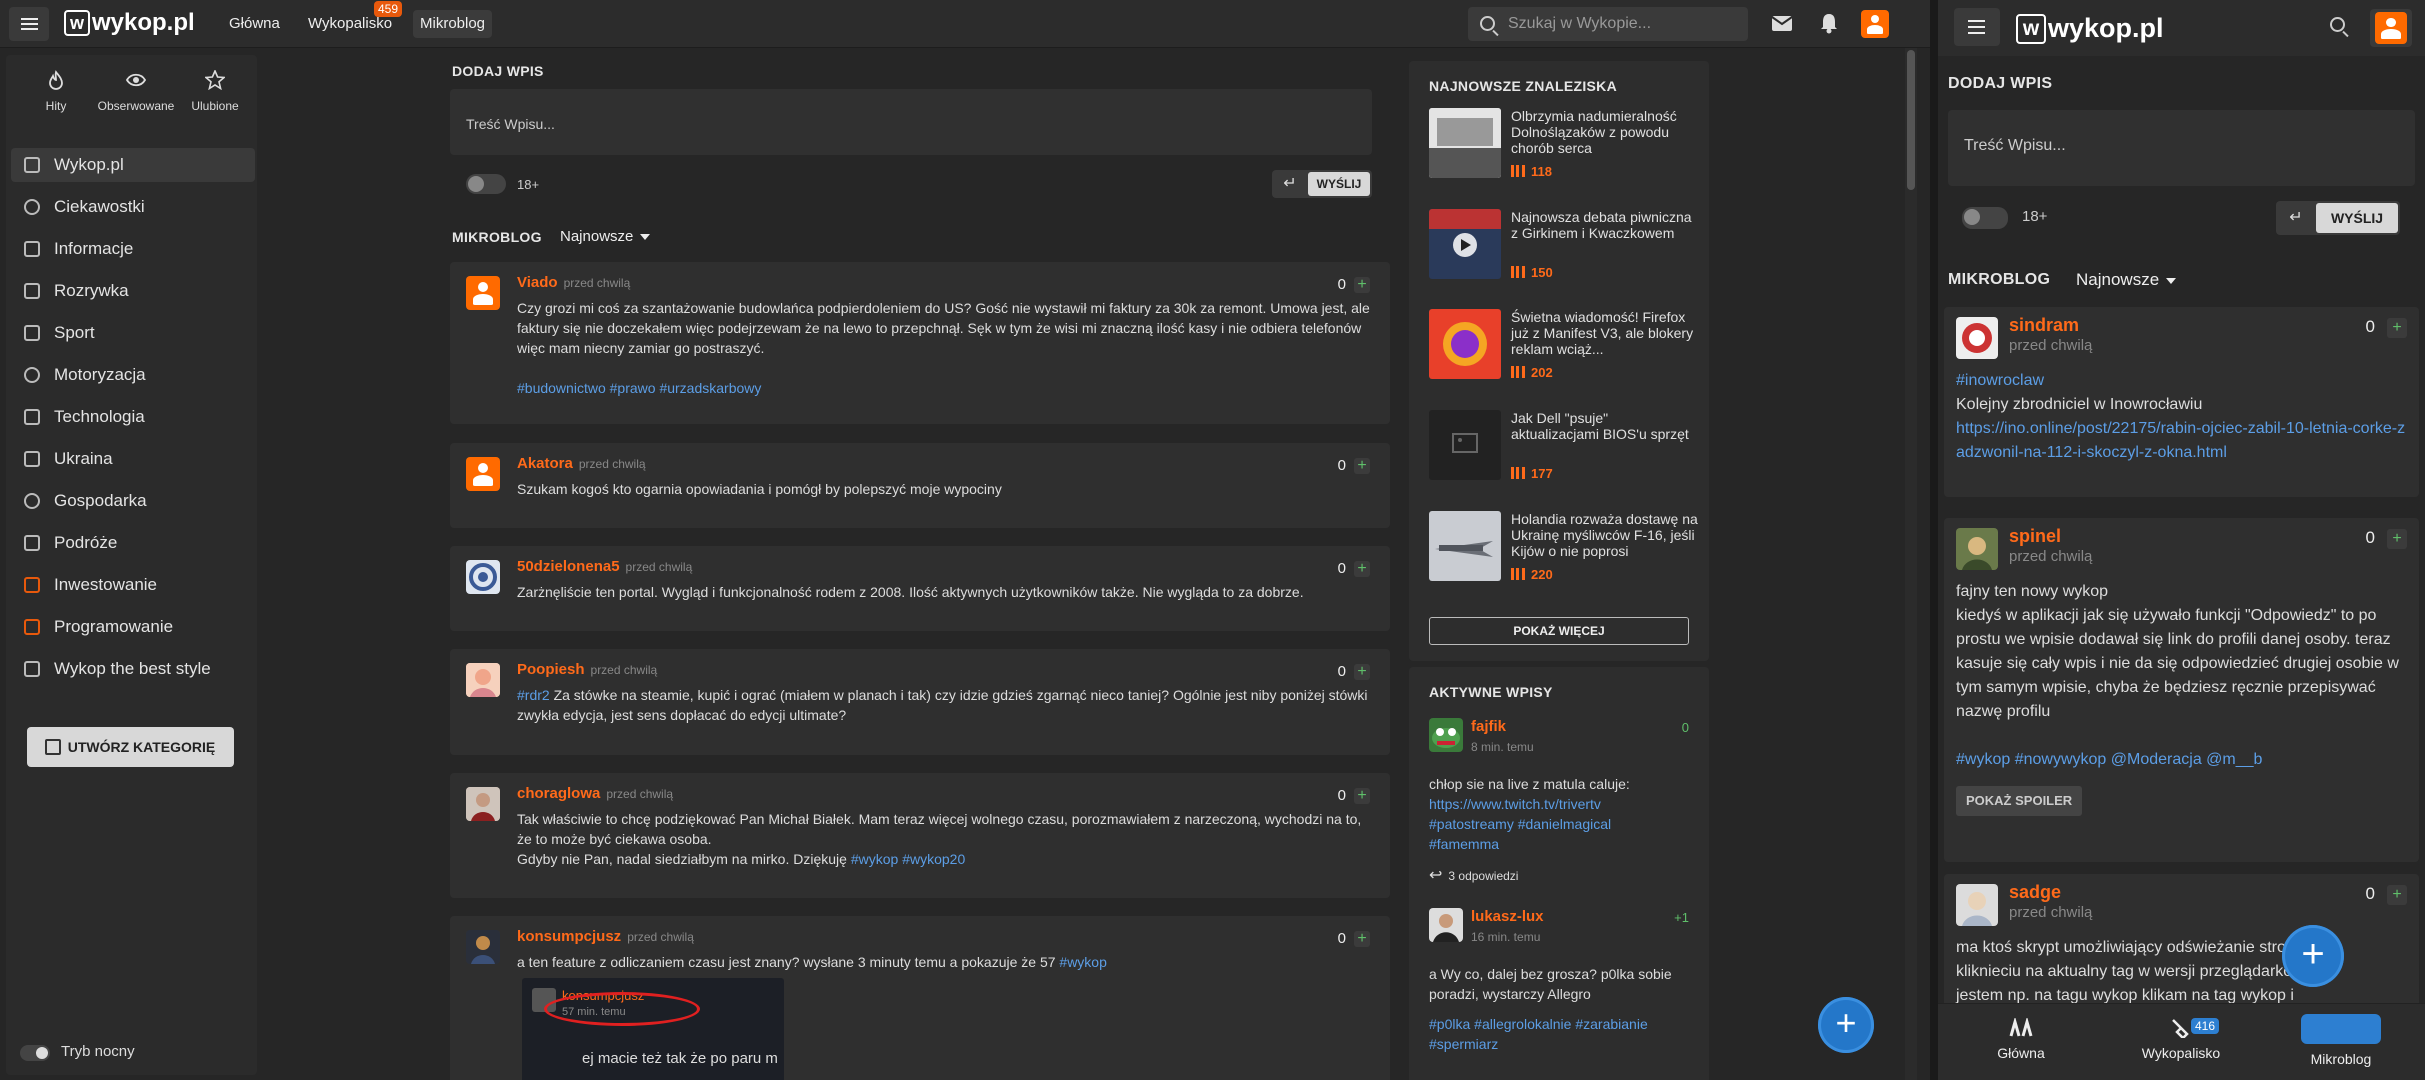 The image size is (2425, 1080). Describe the element at coordinates (133, 501) in the screenshot. I see `sidebar-item-gospodarka: Gospodarka` at that location.